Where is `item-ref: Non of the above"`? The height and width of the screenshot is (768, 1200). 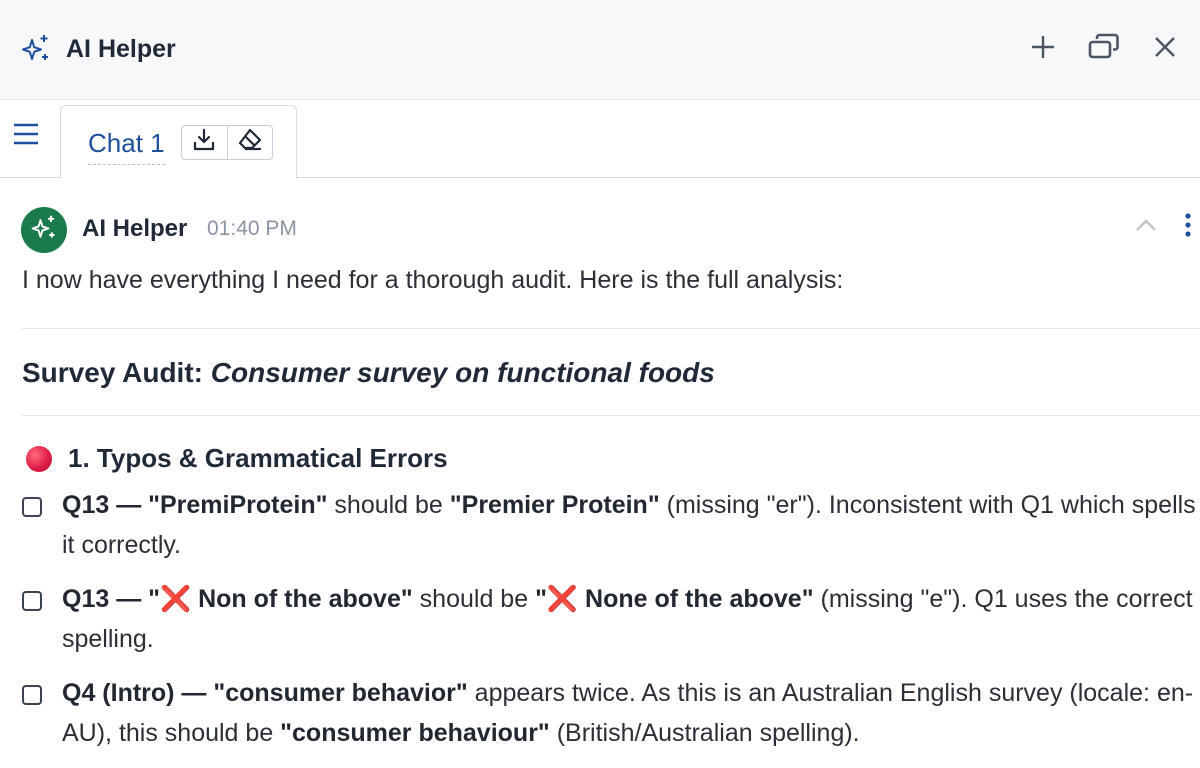
item-ref: Non of the above" is located at coordinates (302, 599).